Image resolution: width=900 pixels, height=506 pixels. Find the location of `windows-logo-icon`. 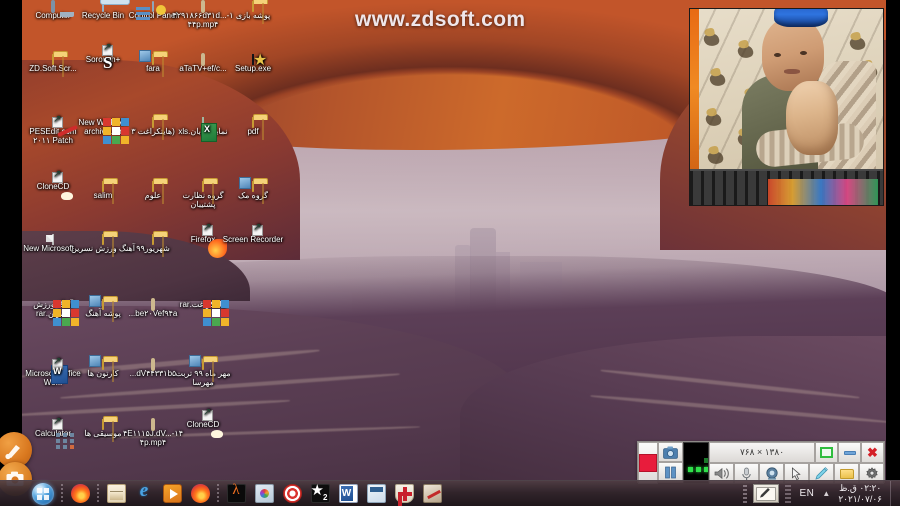

windows-logo-icon is located at coordinates (43, 493).